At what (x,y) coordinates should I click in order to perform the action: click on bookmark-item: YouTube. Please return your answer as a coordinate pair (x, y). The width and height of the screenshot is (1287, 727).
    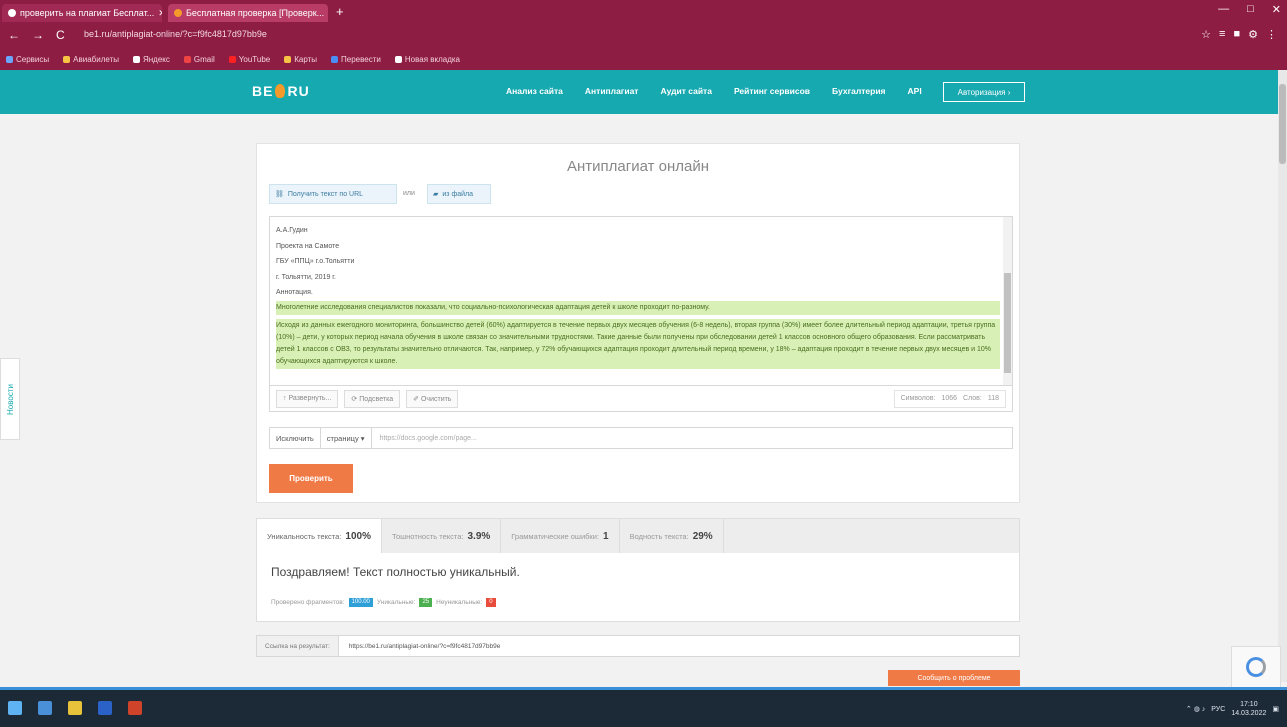
    Looking at the image, I should click on (249, 59).